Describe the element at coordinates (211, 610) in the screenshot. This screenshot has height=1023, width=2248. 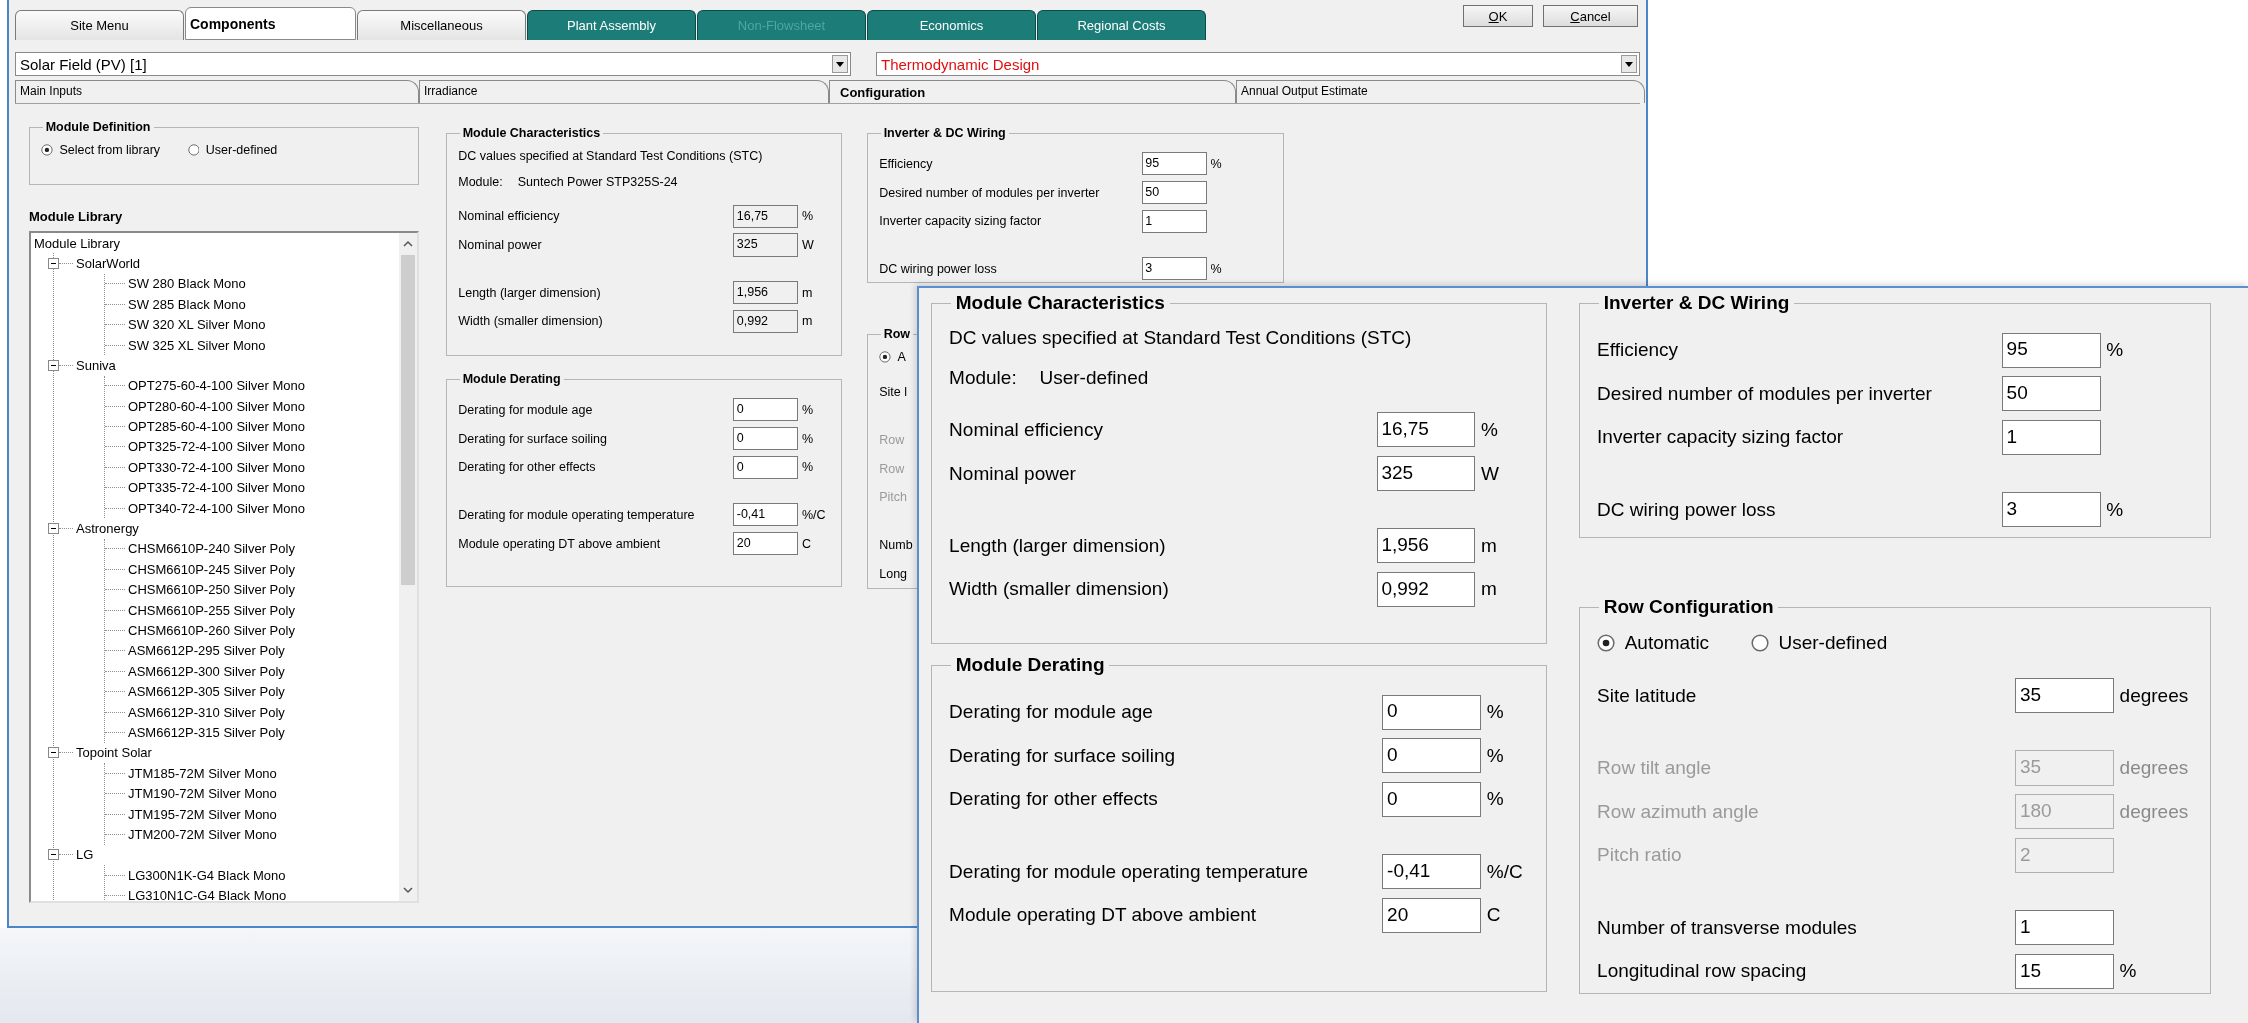
I see `tree-item: CHSM6610P-255 Silver Poly` at that location.